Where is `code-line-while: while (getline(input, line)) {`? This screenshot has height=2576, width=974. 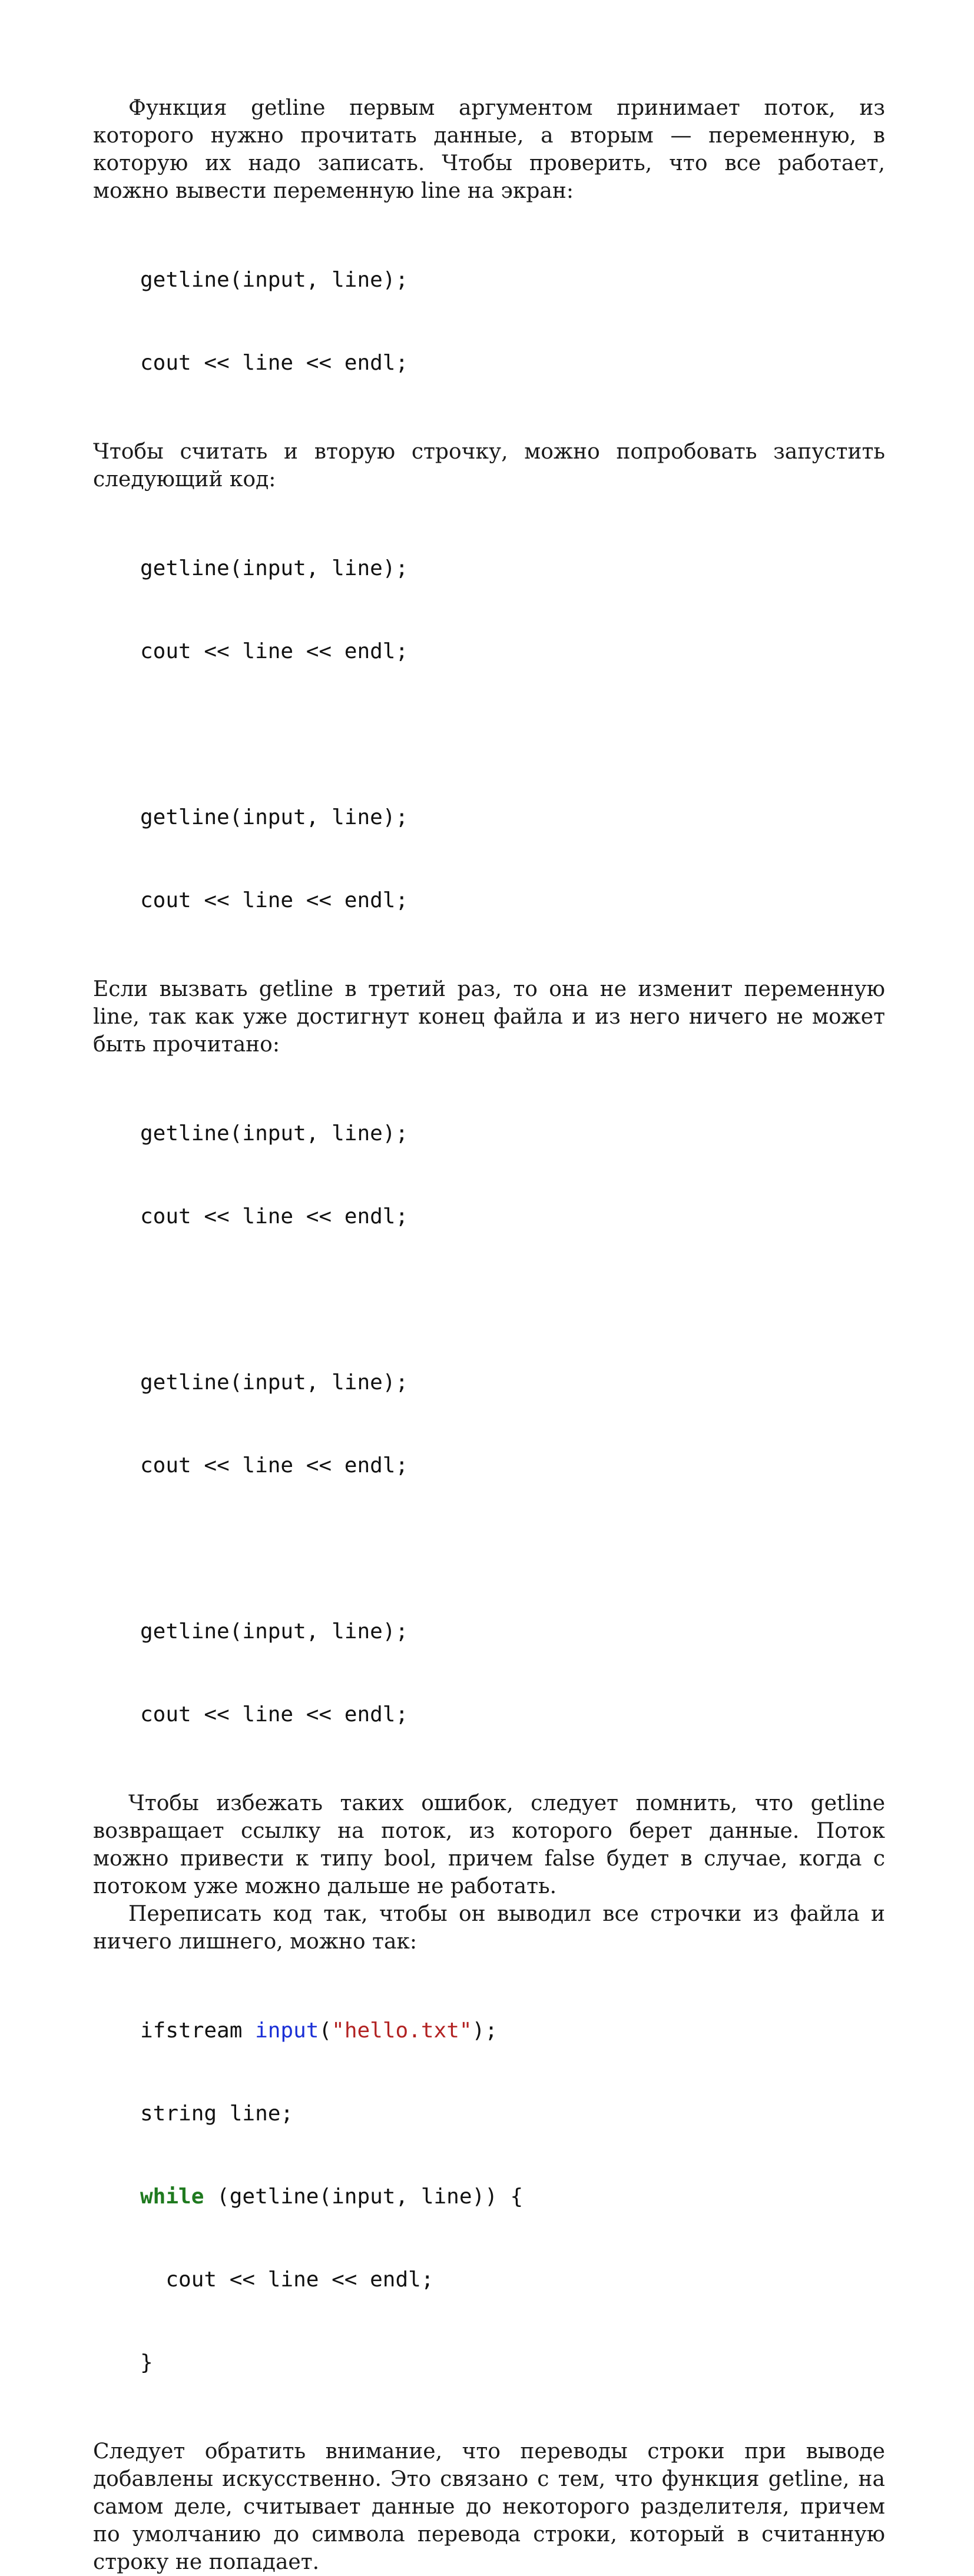
code-line-while: while (getline(input, line)) { is located at coordinates (512, 2196).